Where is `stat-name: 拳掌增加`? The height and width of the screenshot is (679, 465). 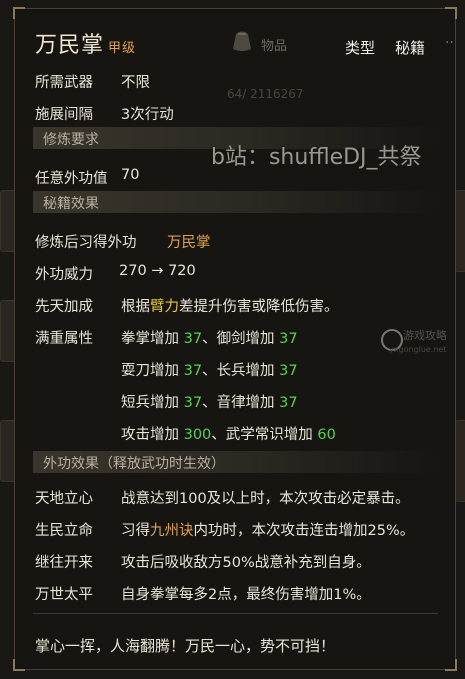
stat-name: 拳掌增加 is located at coordinates (150, 339).